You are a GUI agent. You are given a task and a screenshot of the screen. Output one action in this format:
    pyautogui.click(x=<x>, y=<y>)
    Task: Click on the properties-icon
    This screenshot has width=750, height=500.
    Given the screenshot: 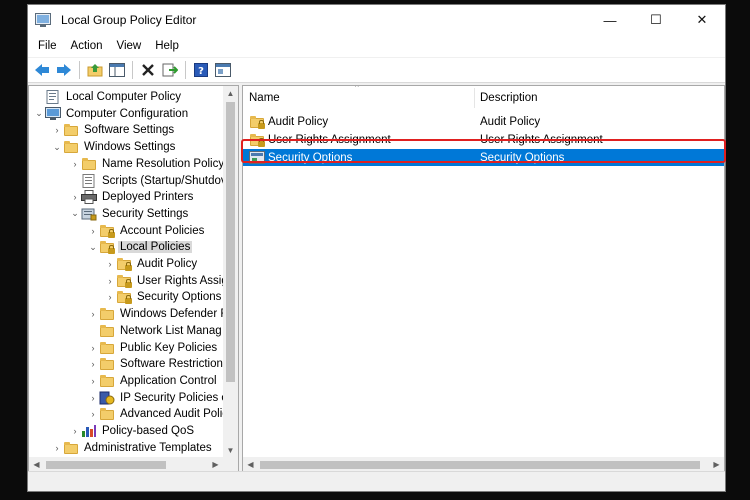 What is the action you would take?
    pyautogui.click(x=223, y=70)
    